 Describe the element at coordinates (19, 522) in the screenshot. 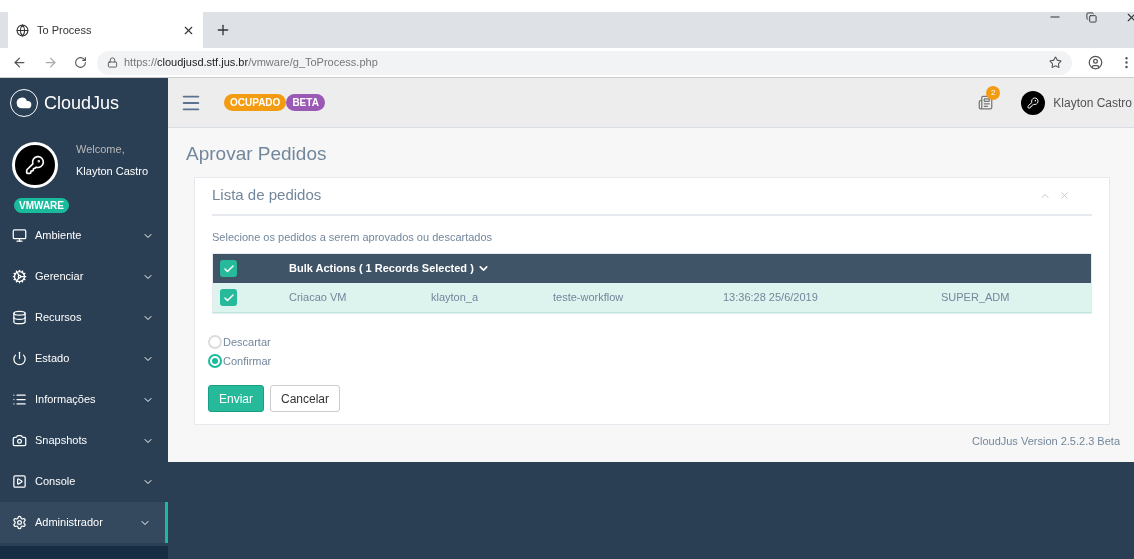

I see `gear-icon` at that location.